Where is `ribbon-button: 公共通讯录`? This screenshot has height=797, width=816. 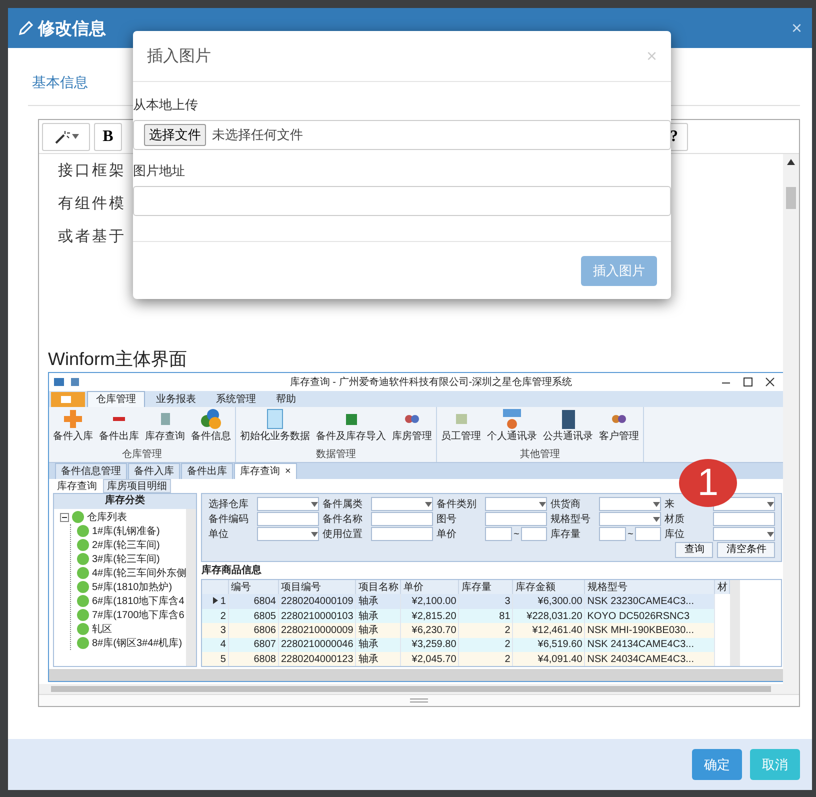
ribbon-button: 公共通讯录 is located at coordinates (568, 437).